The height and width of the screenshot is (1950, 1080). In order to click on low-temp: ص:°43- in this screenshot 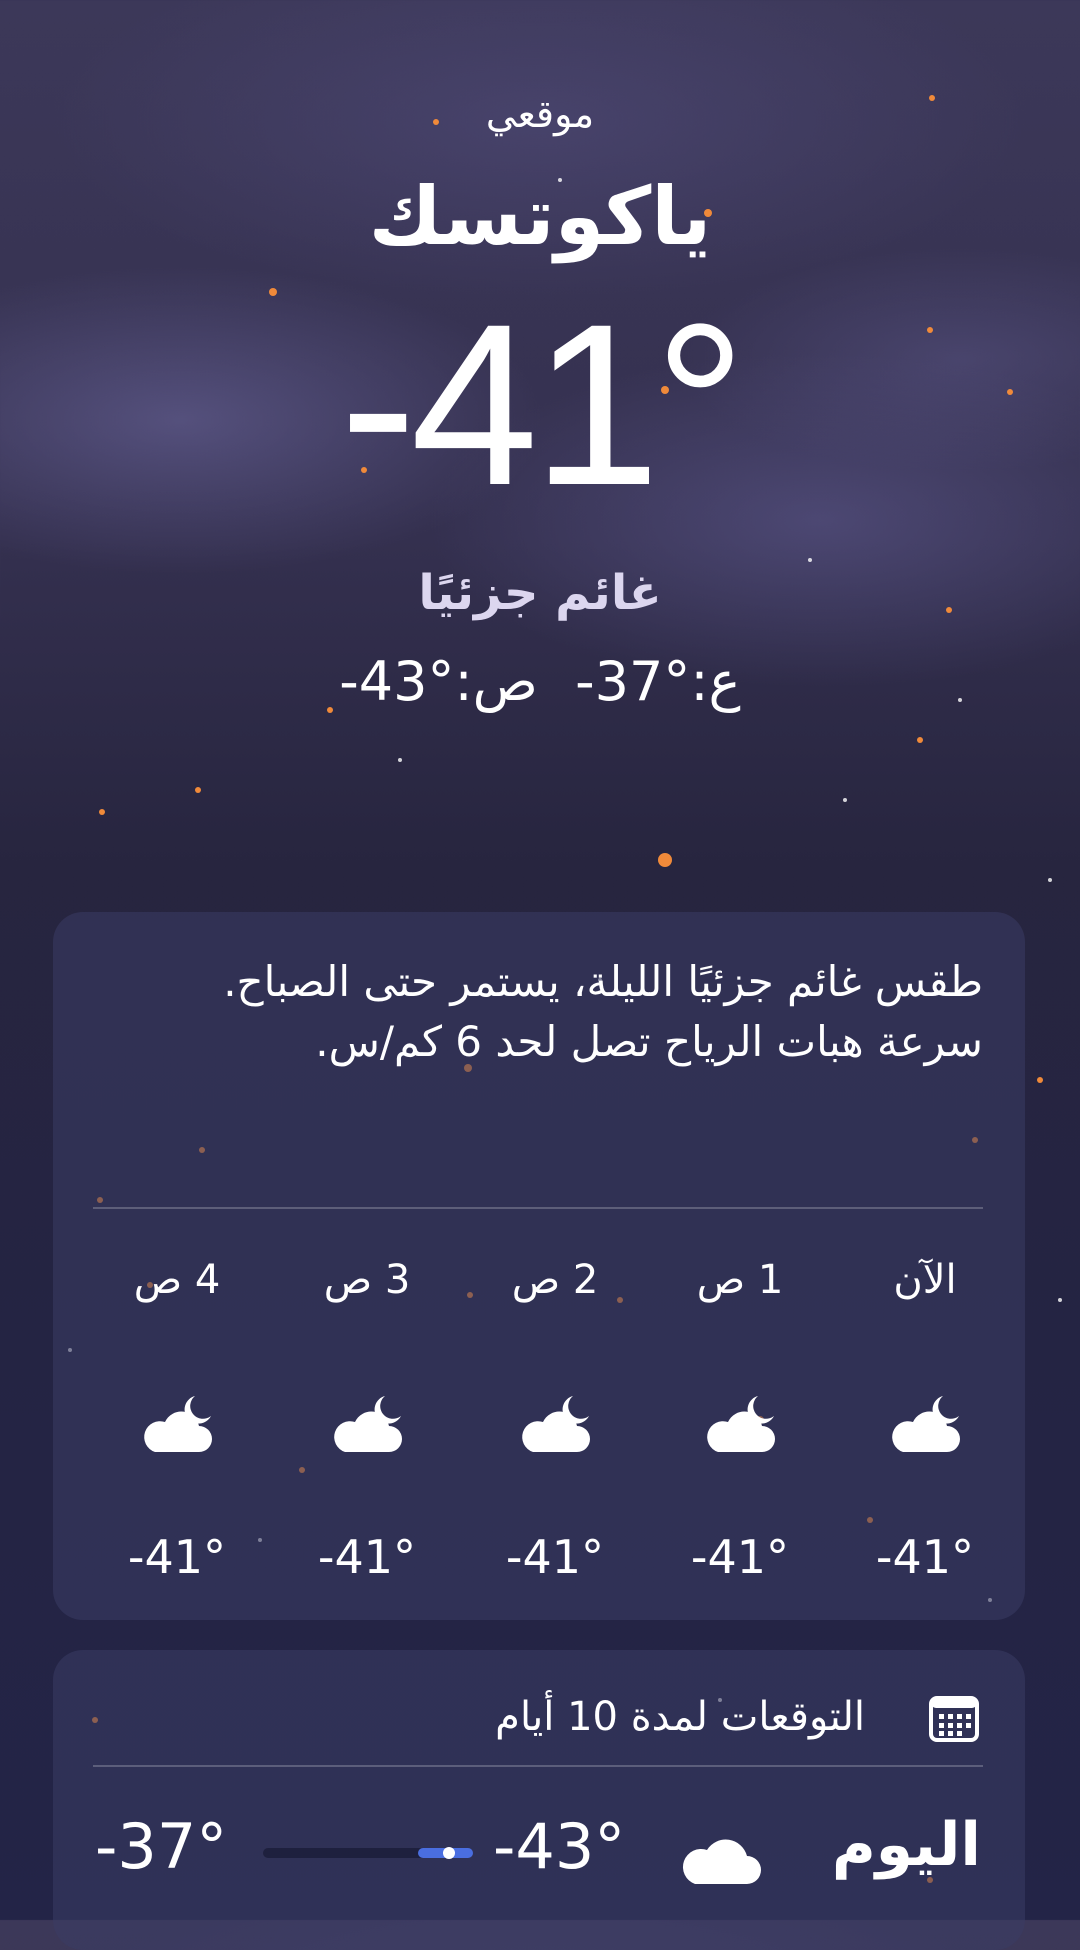, I will do `click(438, 681)`.